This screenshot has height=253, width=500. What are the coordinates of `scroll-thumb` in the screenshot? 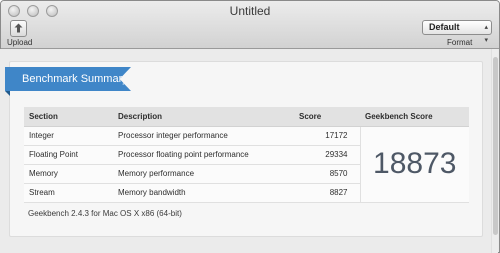 It's located at (495, 146).